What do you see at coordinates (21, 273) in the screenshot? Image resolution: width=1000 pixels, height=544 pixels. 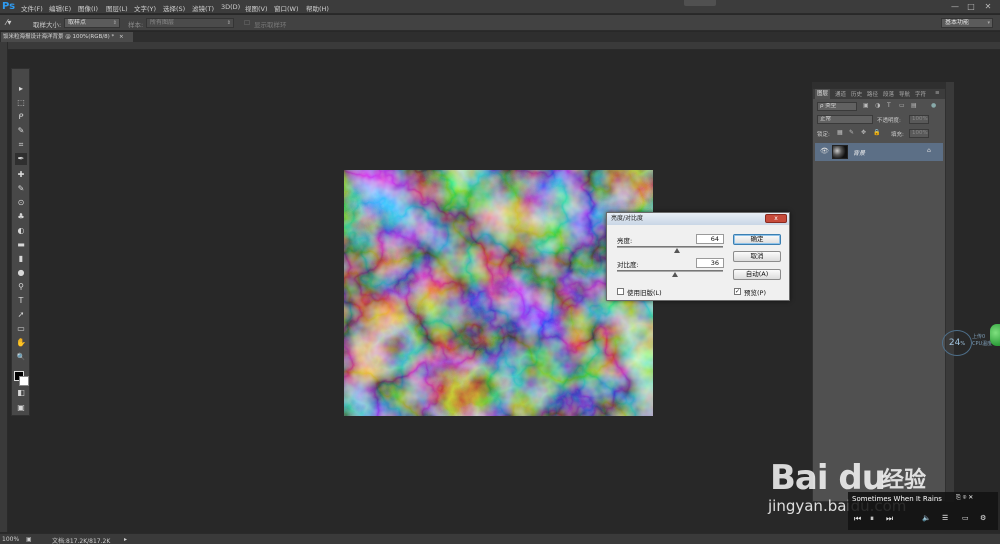 I see `dodge-tool-icon: ●` at bounding box center [21, 273].